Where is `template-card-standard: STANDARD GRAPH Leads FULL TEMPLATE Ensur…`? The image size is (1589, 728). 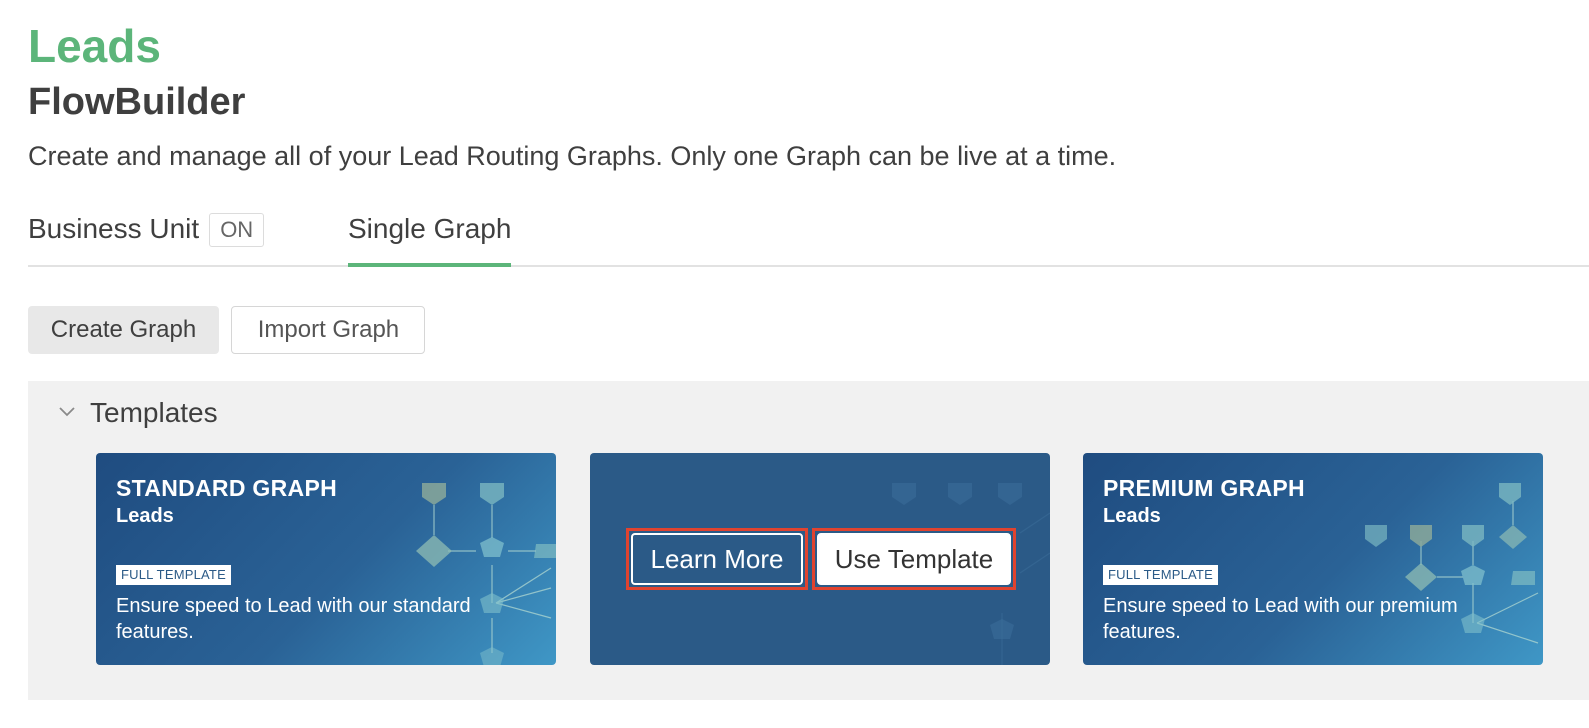
template-card-standard: STANDARD GRAPH Leads FULL TEMPLATE Ensur… is located at coordinates (326, 559).